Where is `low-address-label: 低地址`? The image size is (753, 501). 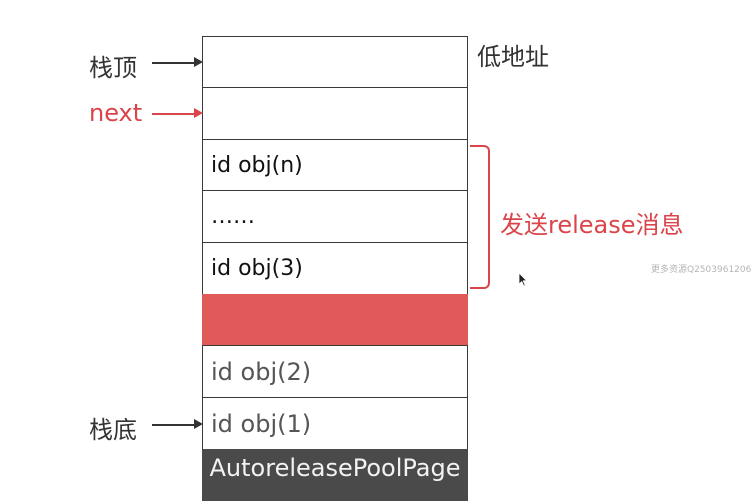 low-address-label: 低地址 is located at coordinates (513, 57).